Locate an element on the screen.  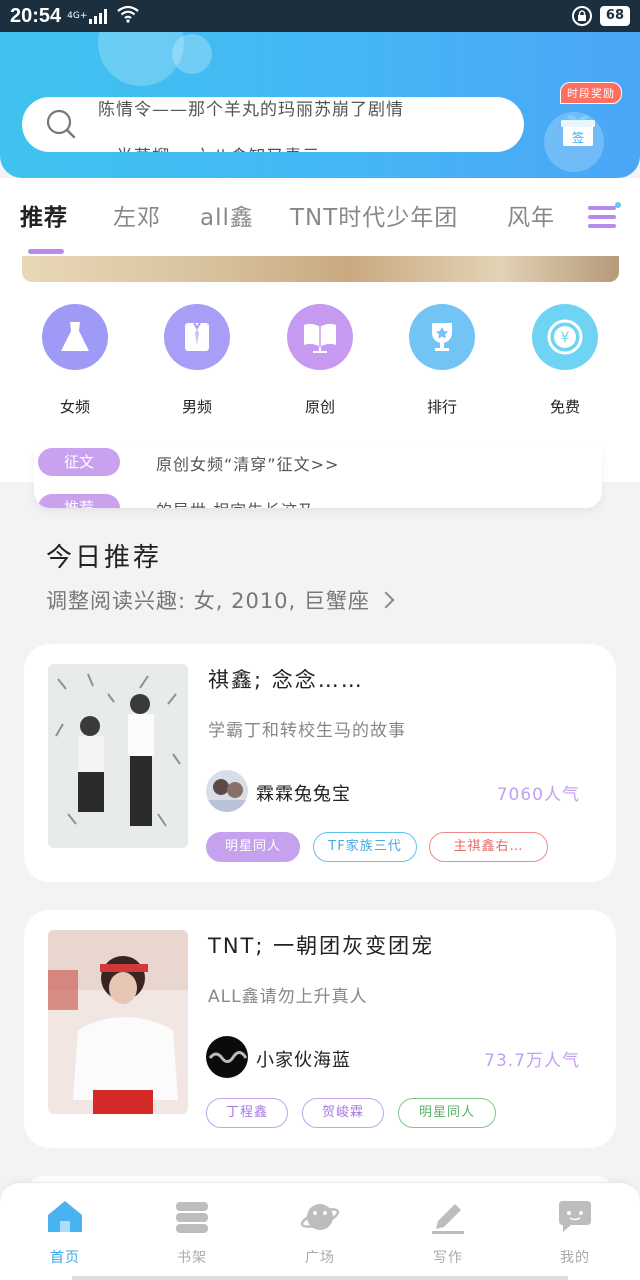
nav-mine: 我的 is located at coordinates (575, 1233).